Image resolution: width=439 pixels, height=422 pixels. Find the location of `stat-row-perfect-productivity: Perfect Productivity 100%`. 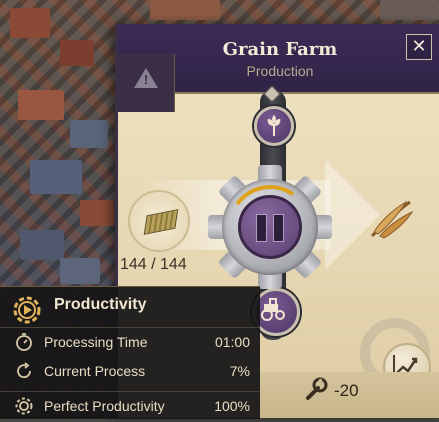

stat-row-perfect-productivity: Perfect Productivity 100% is located at coordinates (130, 406).